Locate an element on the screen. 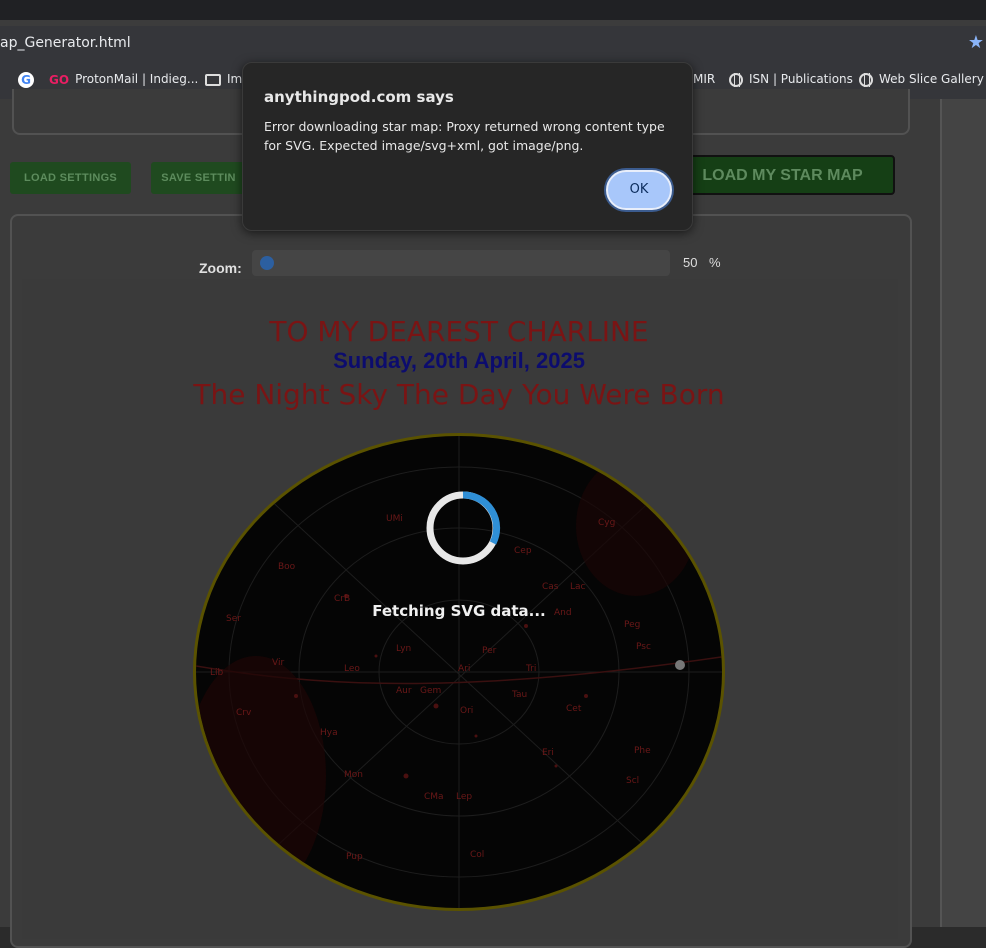 This screenshot has width=986, height=948. zoom-slider is located at coordinates (461, 263).